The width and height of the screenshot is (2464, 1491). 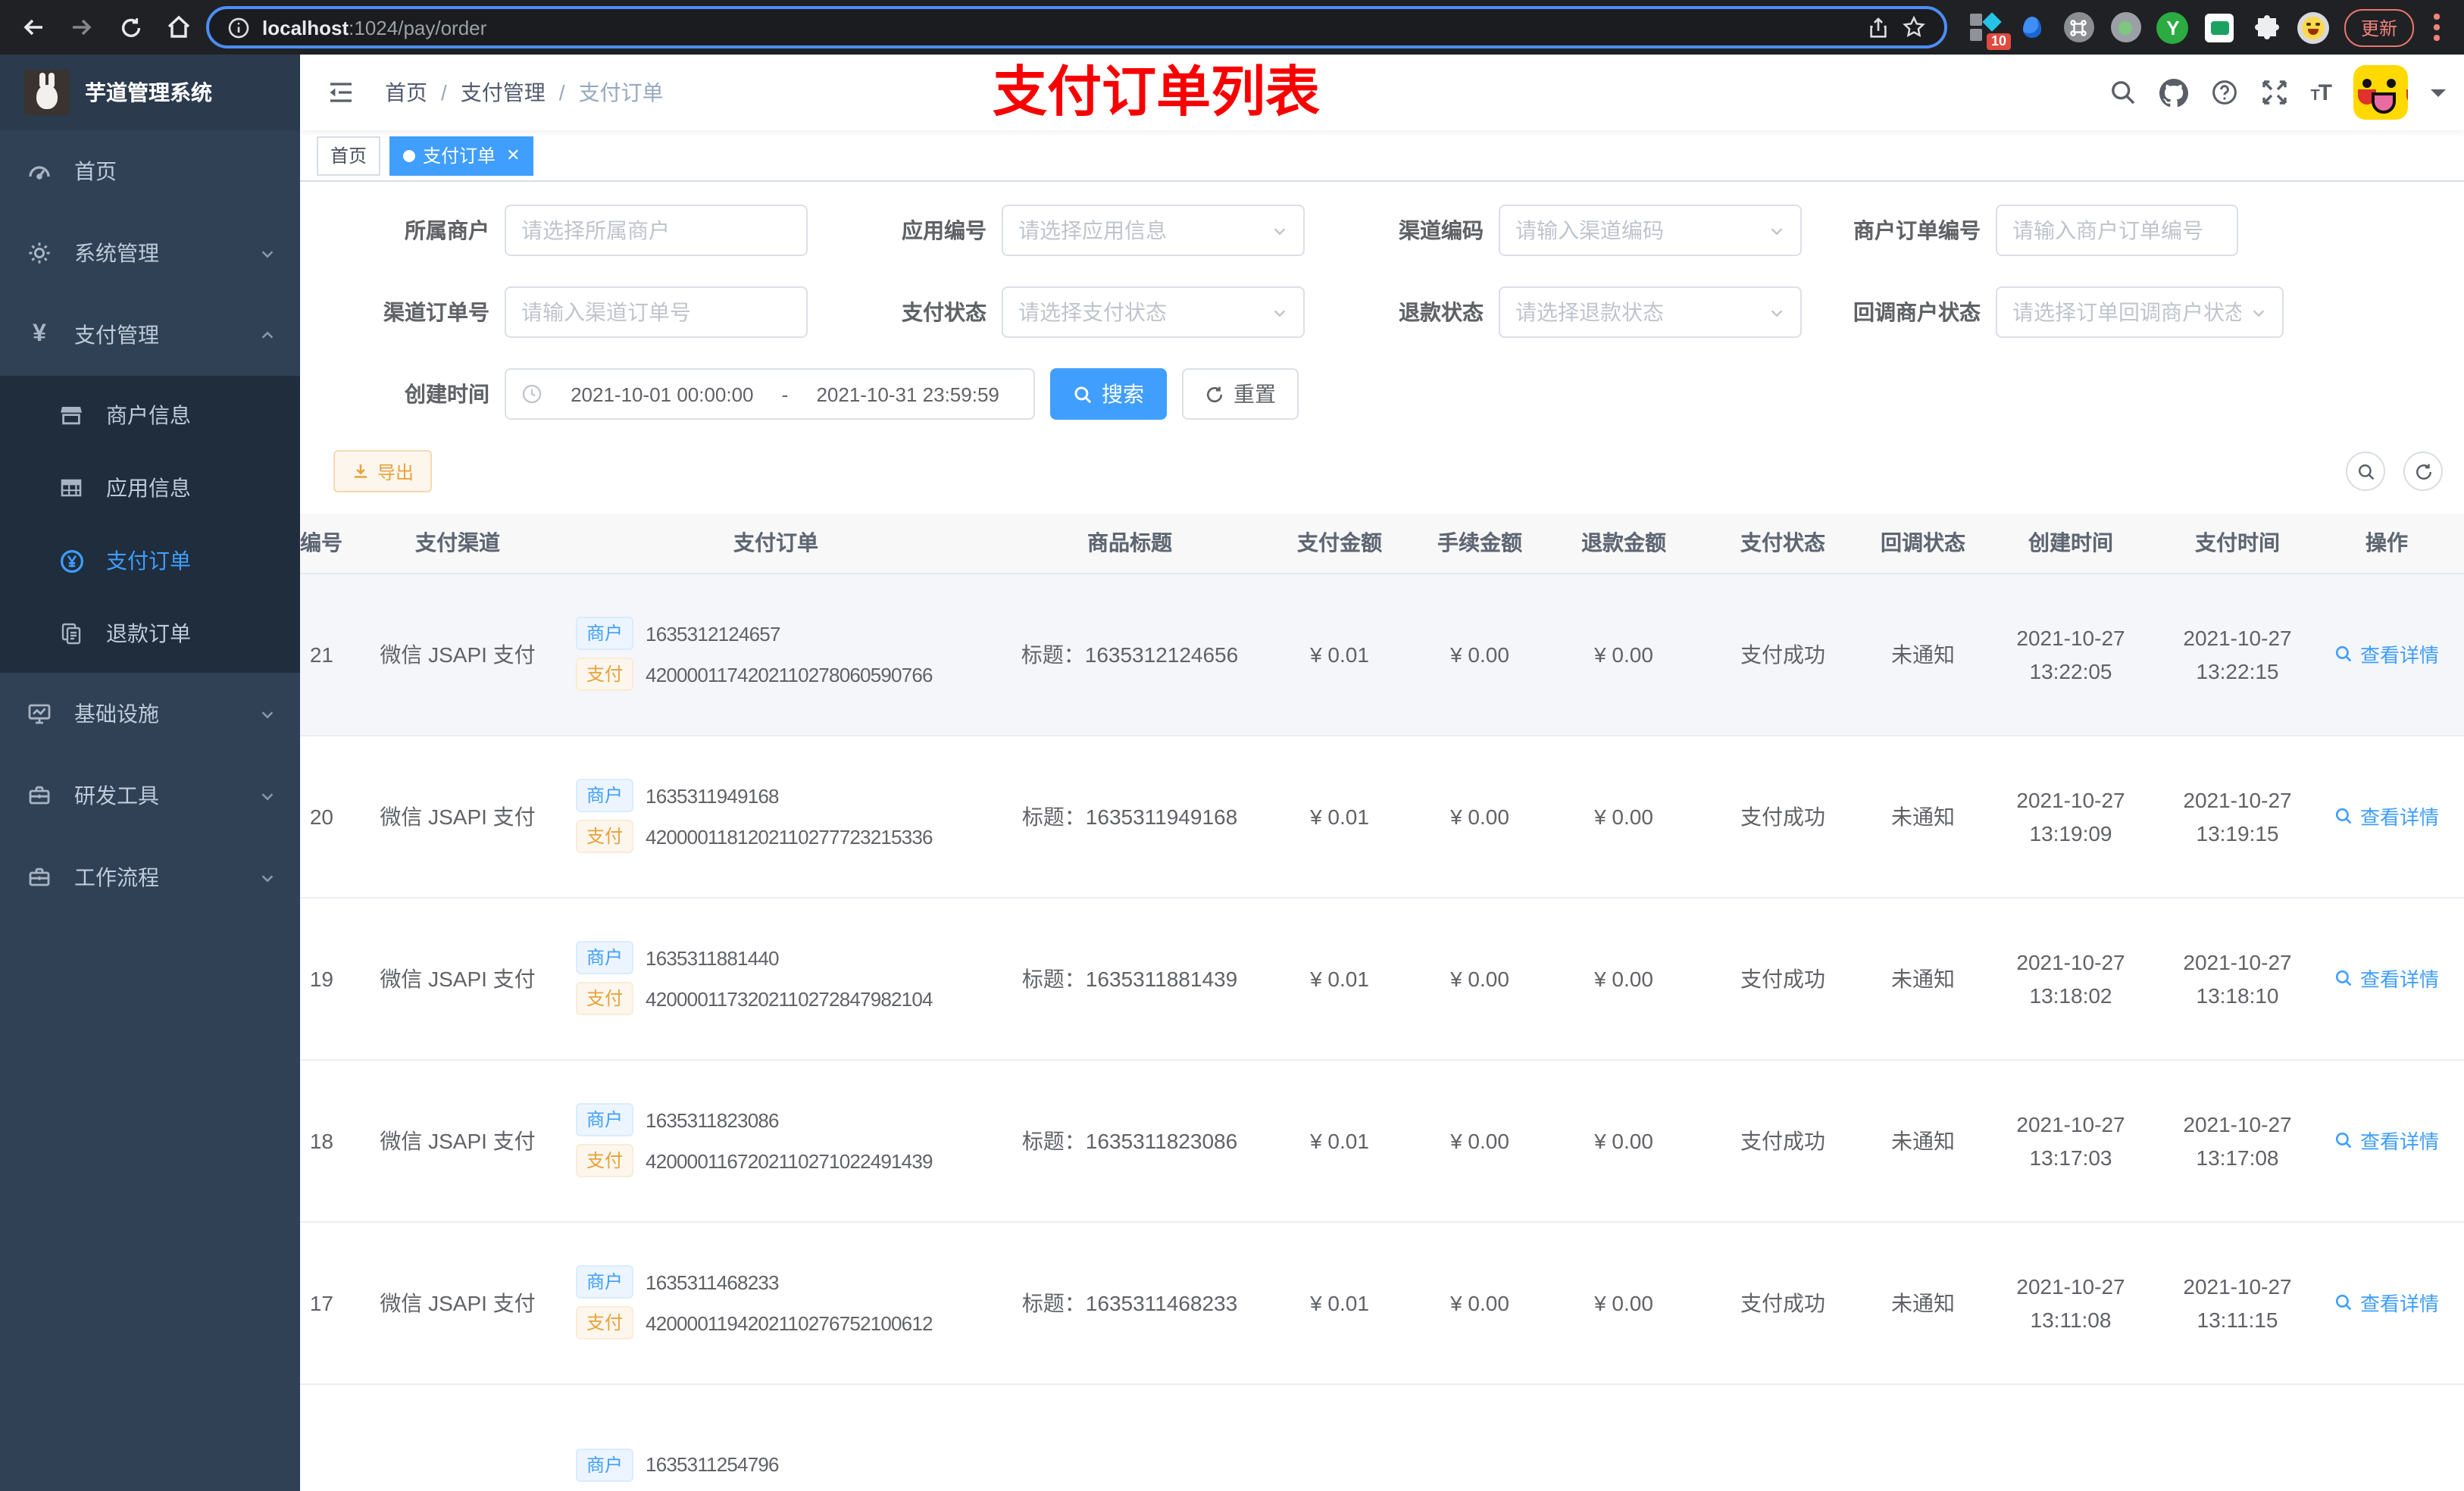 I want to click on sidebar-item-system: 系统管理, so click(x=150, y=253).